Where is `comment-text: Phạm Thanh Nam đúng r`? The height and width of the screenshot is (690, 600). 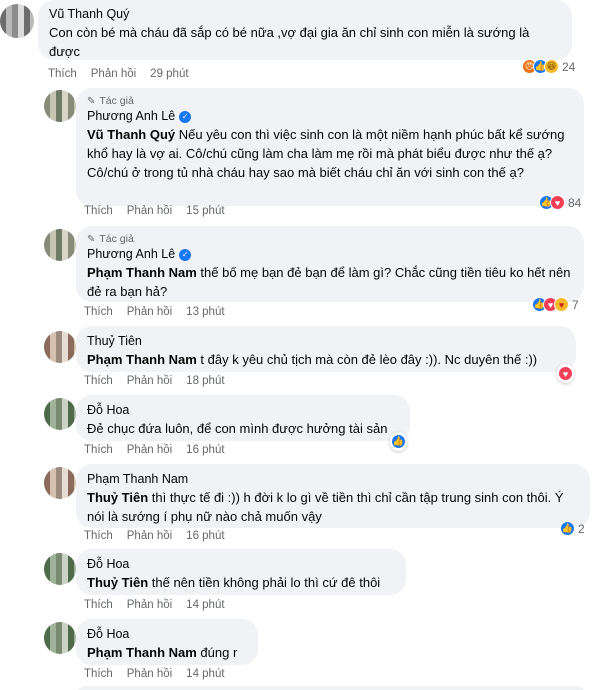 comment-text: Phạm Thanh Nam đúng r is located at coordinates (167, 652).